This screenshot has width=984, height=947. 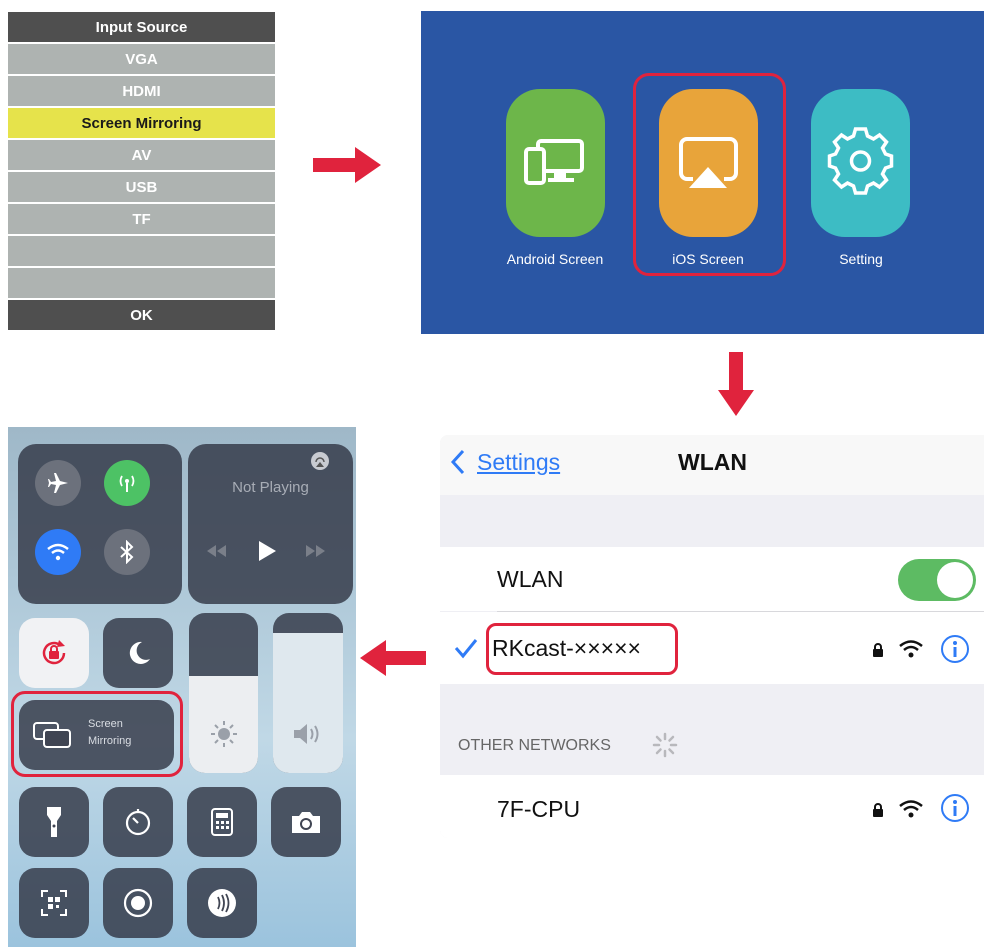 I want to click on menu-item-vga: VGA, so click(x=141, y=59).